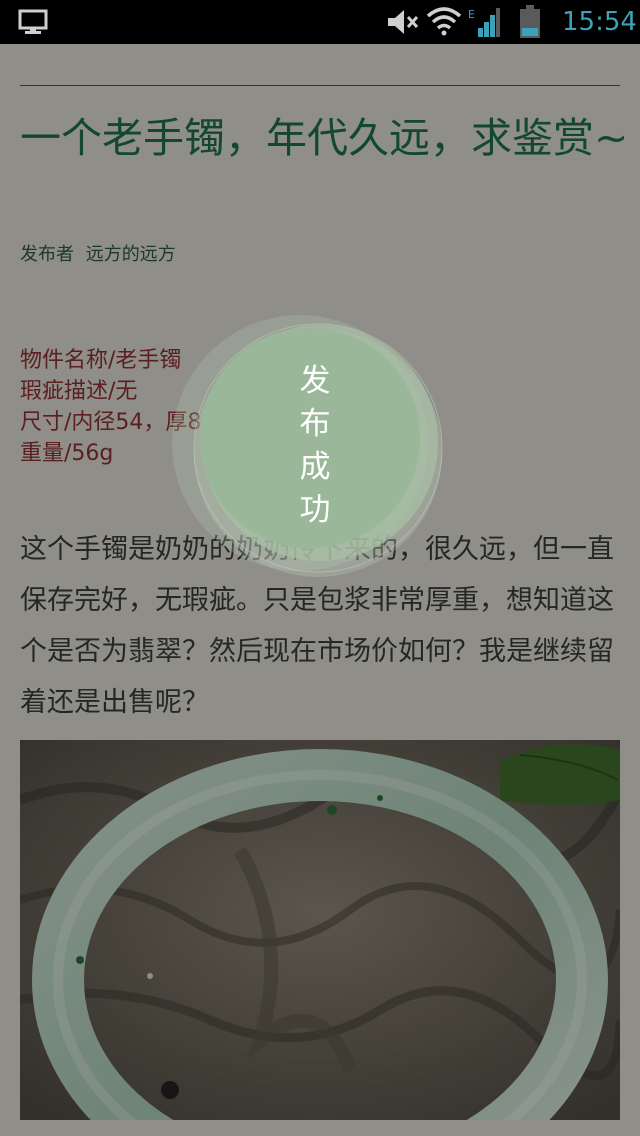  What do you see at coordinates (484, 22) in the screenshot?
I see `signal-icon: E` at bounding box center [484, 22].